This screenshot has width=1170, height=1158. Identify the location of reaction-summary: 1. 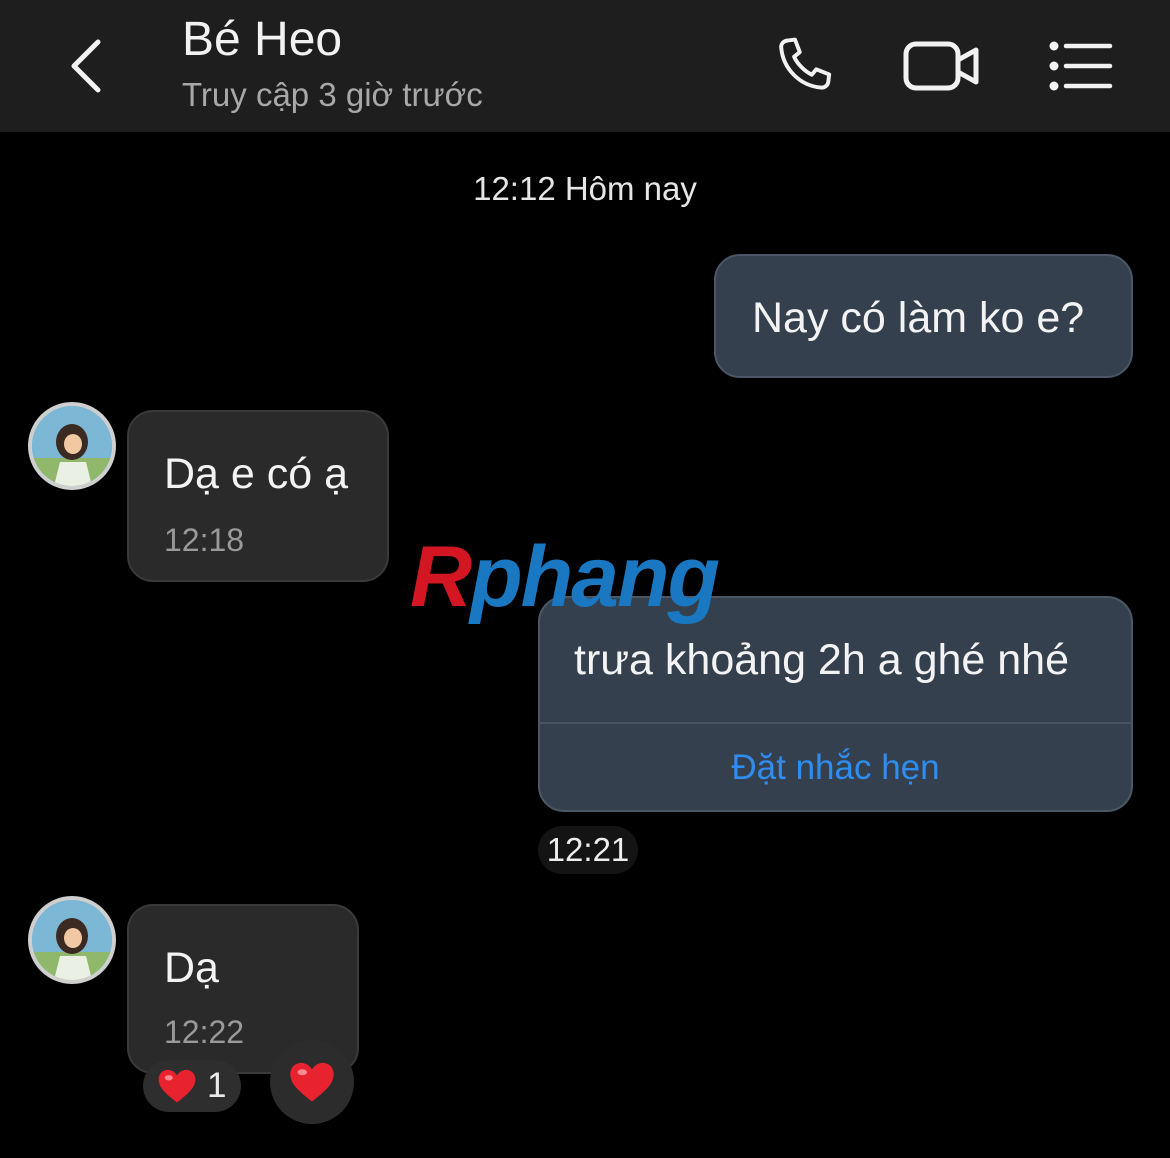
(192, 1086).